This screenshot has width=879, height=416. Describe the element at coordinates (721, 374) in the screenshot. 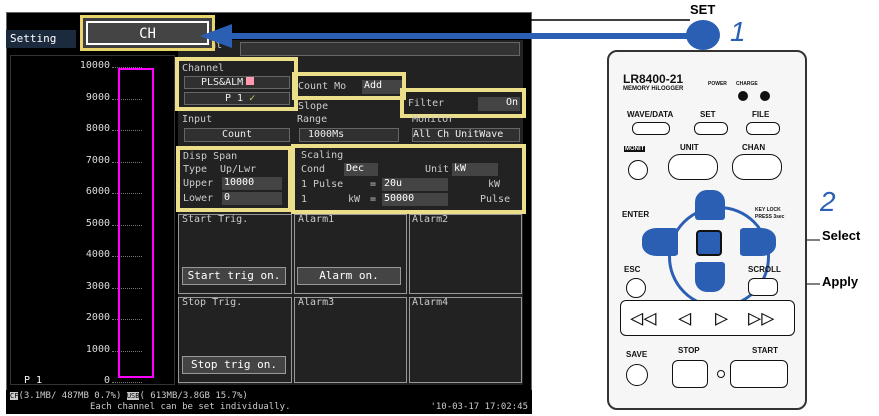

I see `start-led` at that location.